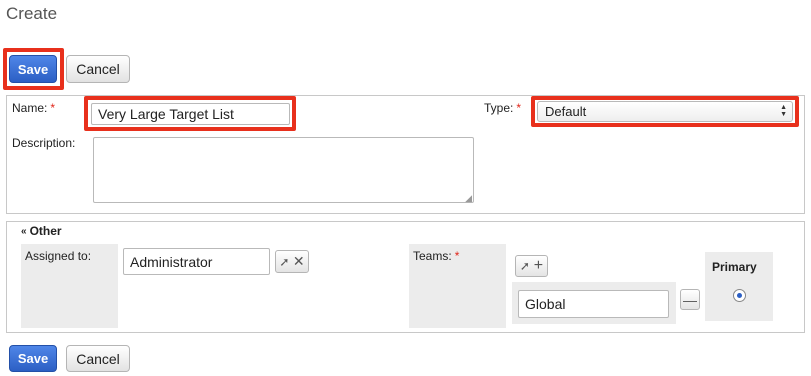 Image resolution: width=811 pixels, height=376 pixels. What do you see at coordinates (783, 111) in the screenshot?
I see `select-arrows-icon: ▲ ▼` at bounding box center [783, 111].